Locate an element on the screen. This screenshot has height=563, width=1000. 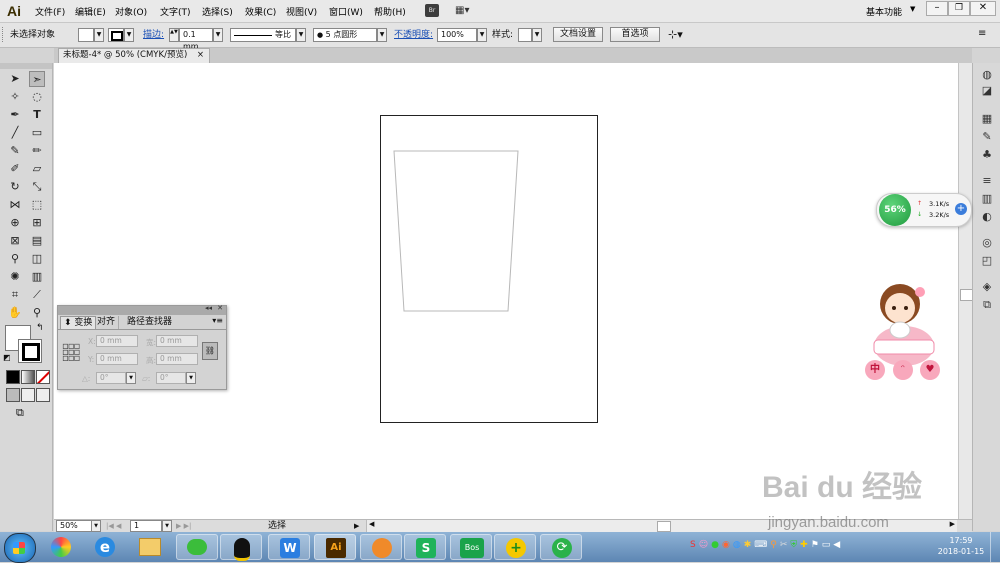
mascot-tray-icon: ☺ is located at coordinates (705, 545).